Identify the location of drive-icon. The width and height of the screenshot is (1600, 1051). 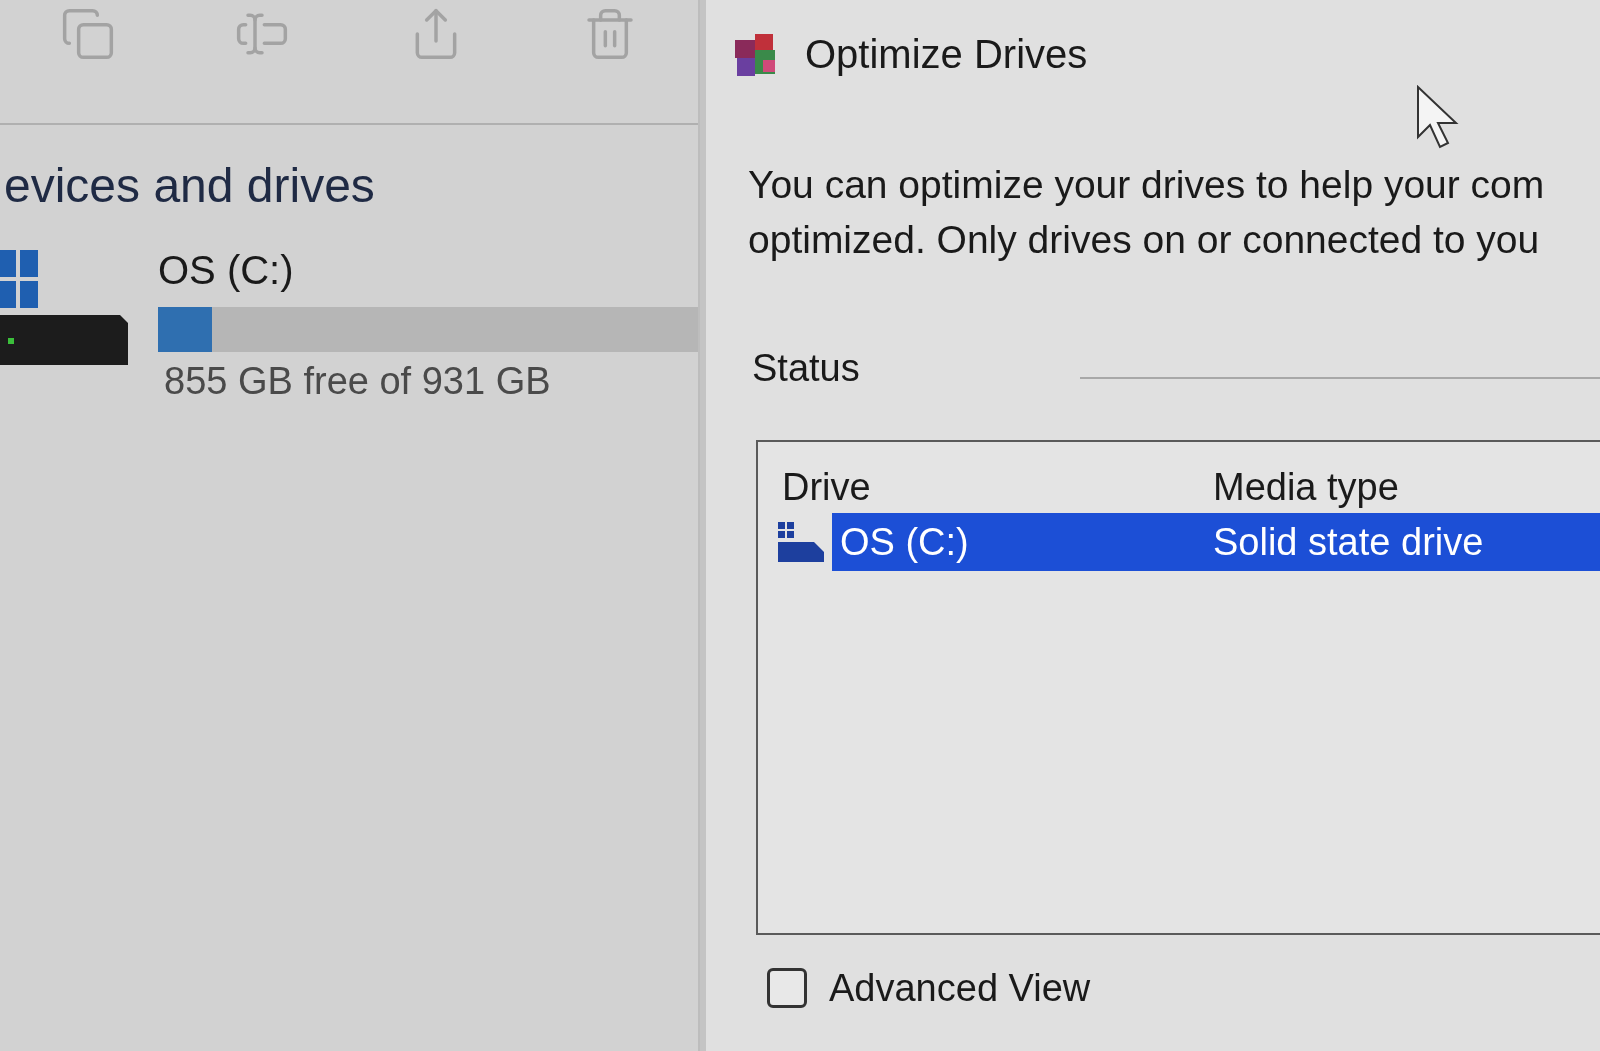
(801, 542).